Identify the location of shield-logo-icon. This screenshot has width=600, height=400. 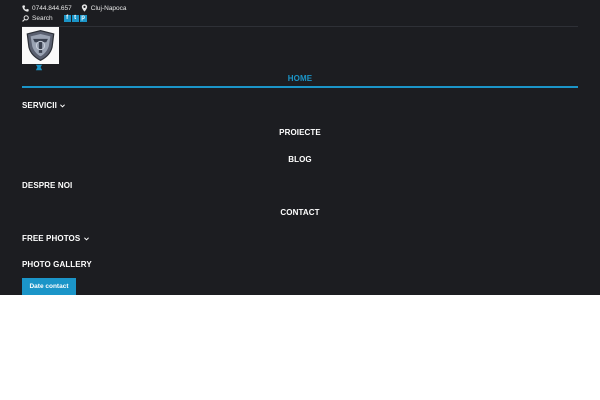
(40, 46).